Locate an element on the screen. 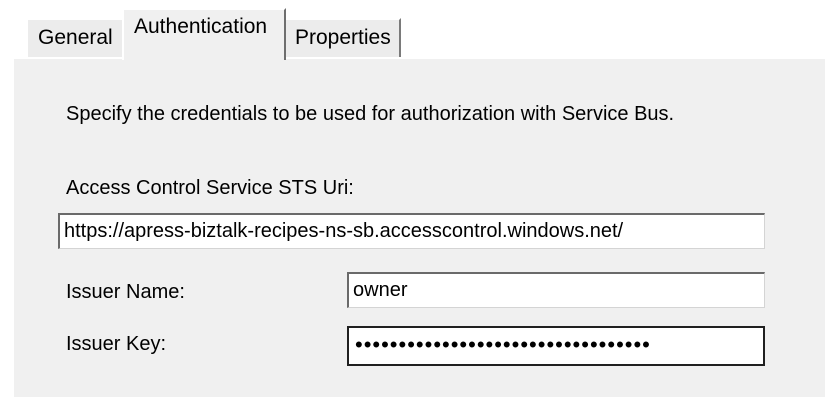 The width and height of the screenshot is (825, 397). acs-uri-label: Access Control Service STS Uri: is located at coordinates (210, 188).